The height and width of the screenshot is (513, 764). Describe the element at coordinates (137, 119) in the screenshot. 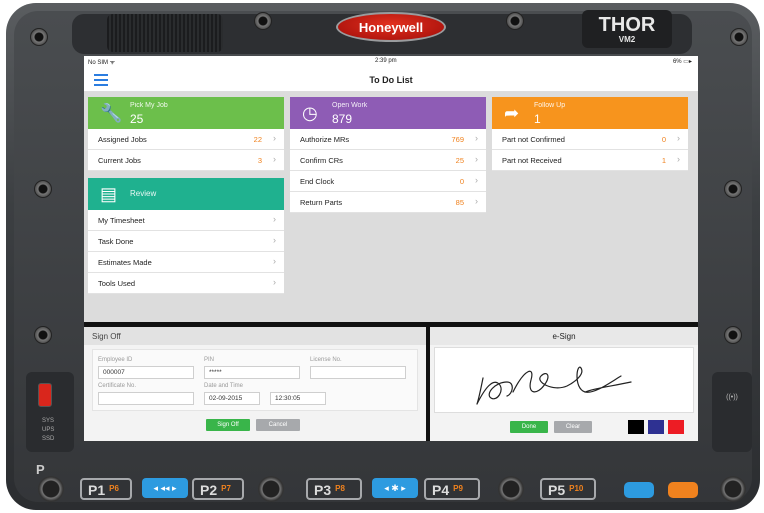

I see `card-count: 25` at that location.